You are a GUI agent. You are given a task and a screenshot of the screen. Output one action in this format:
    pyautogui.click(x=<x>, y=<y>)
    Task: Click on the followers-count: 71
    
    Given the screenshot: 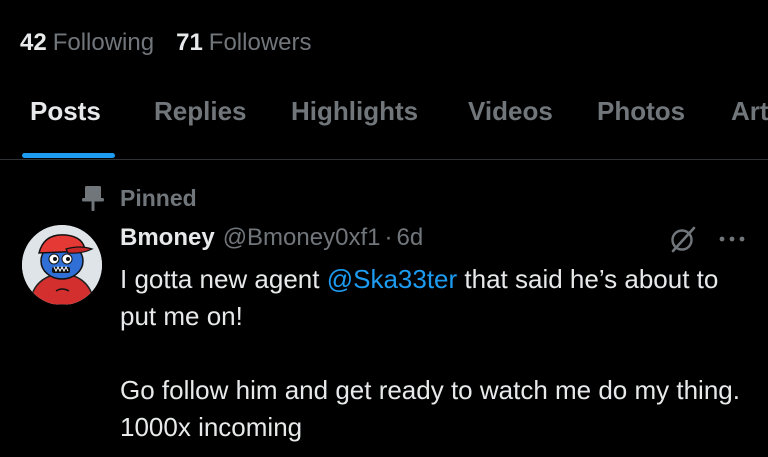 What is the action you would take?
    pyautogui.click(x=189, y=42)
    